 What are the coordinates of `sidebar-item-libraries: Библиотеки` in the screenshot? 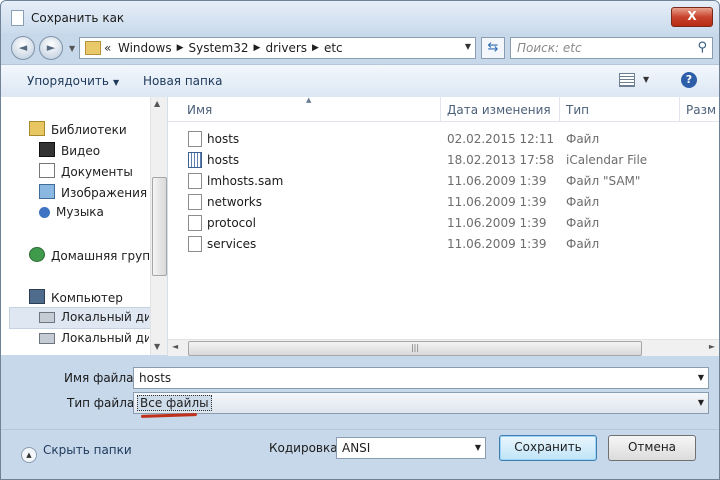 It's located at (78, 129).